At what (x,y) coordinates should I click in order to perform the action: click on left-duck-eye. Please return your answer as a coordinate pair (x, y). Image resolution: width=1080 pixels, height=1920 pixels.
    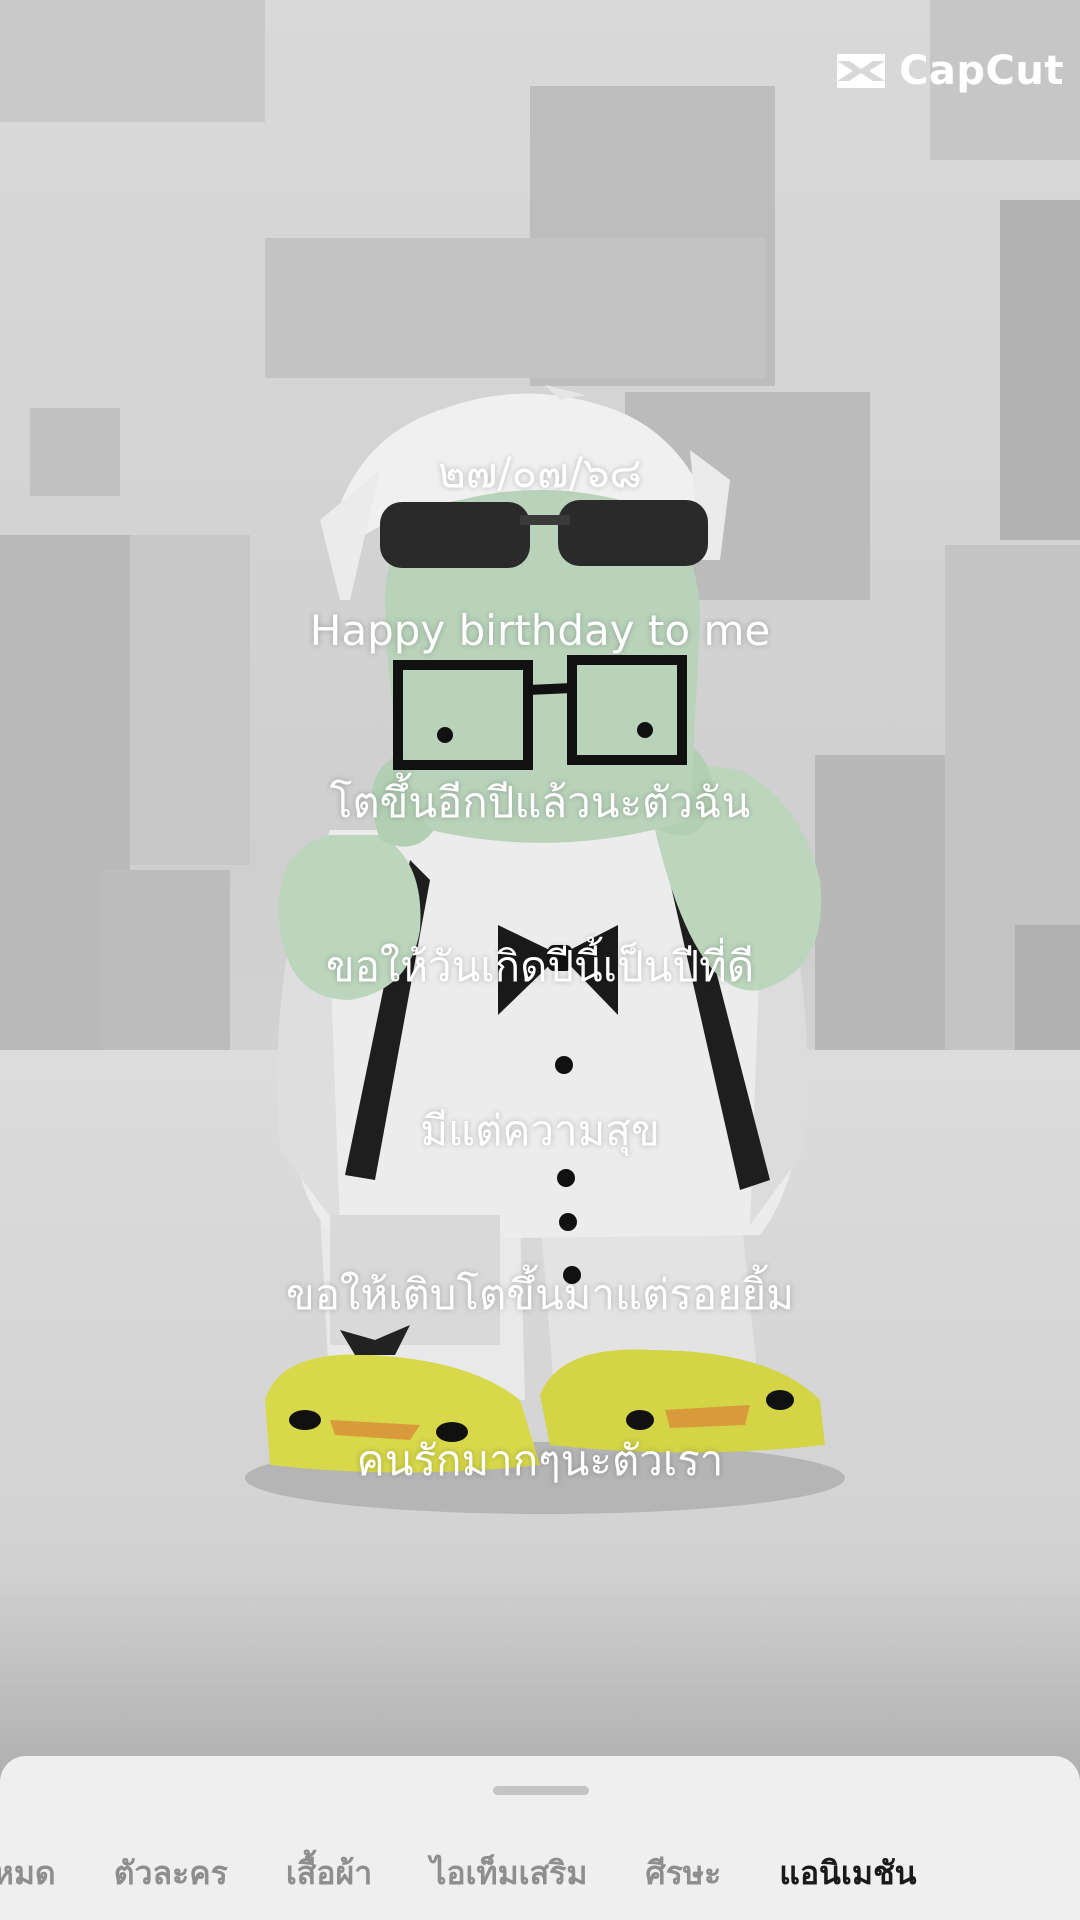
    Looking at the image, I should click on (305, 1420).